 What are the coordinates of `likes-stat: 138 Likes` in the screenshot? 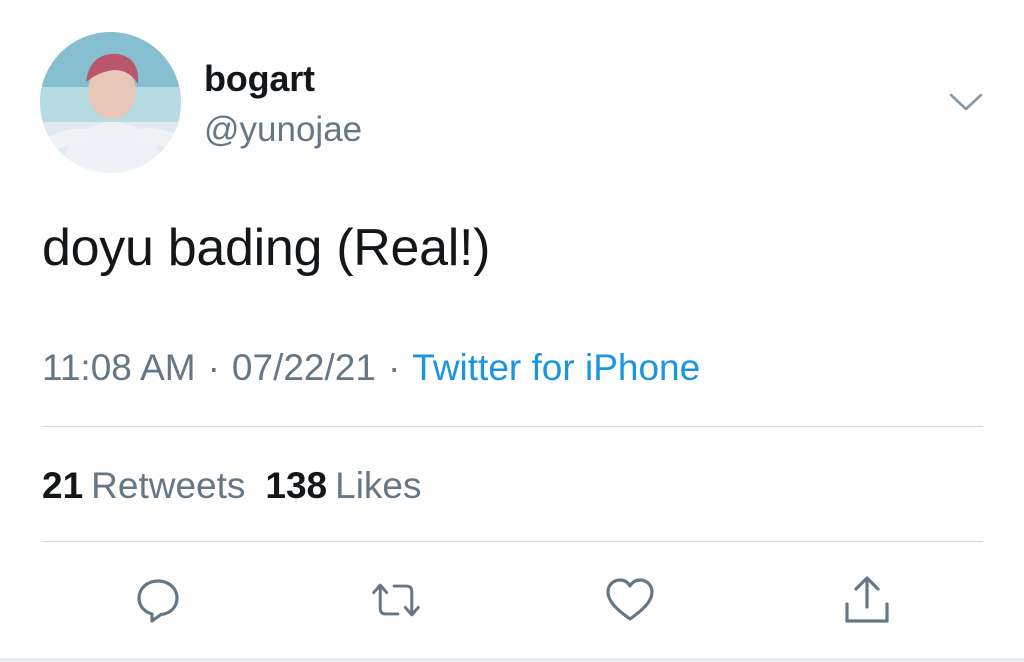 It's located at (343, 485).